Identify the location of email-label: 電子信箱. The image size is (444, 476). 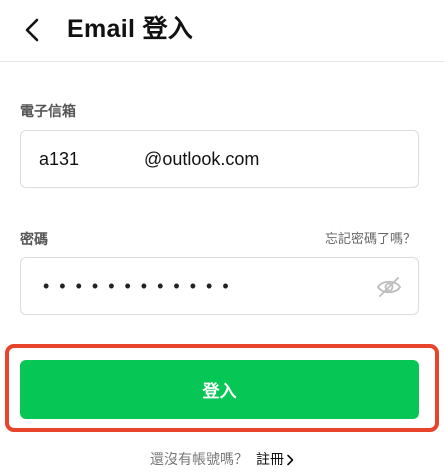
(48, 111).